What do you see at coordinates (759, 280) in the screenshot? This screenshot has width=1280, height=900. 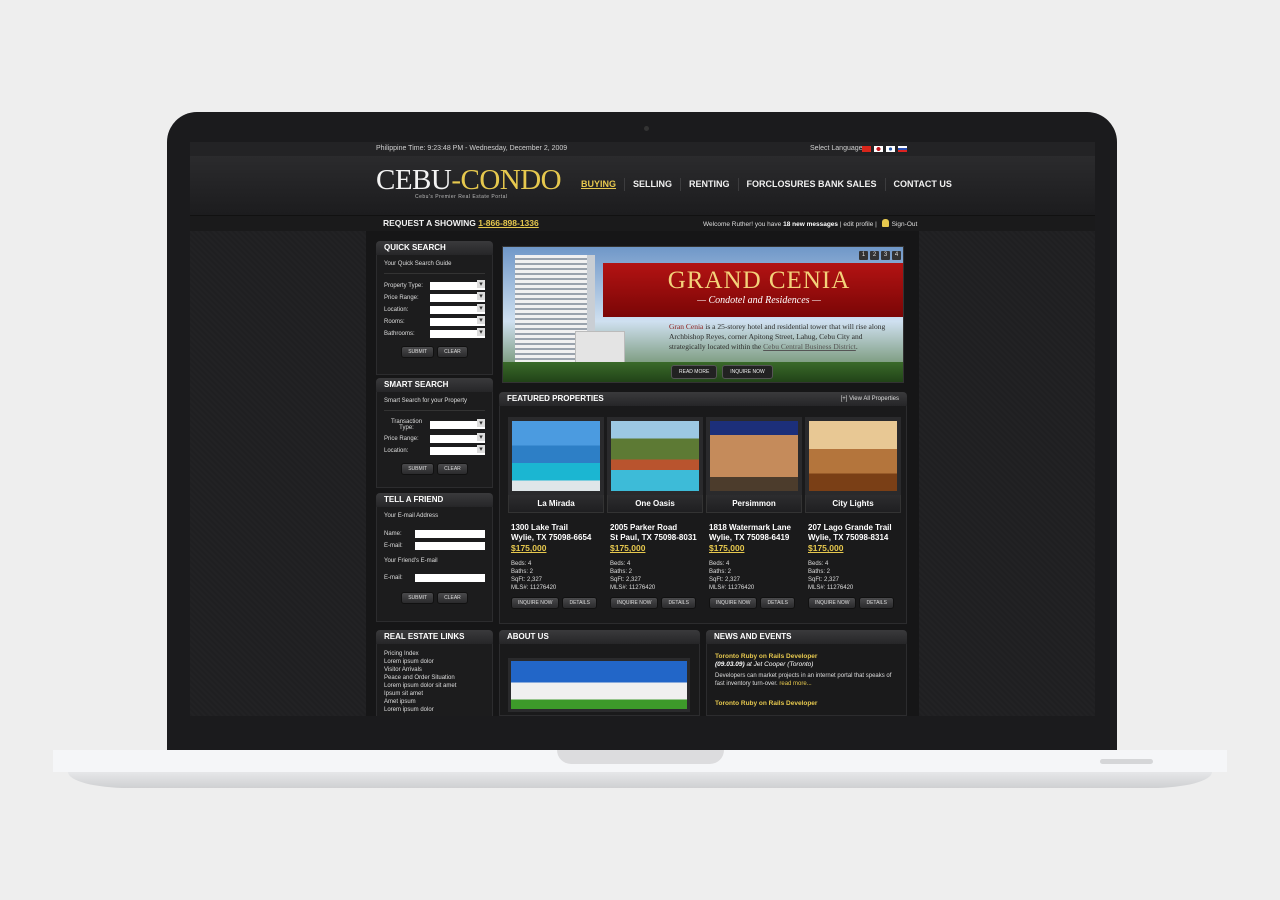 I see `banner-title: GRAND CENIA` at bounding box center [759, 280].